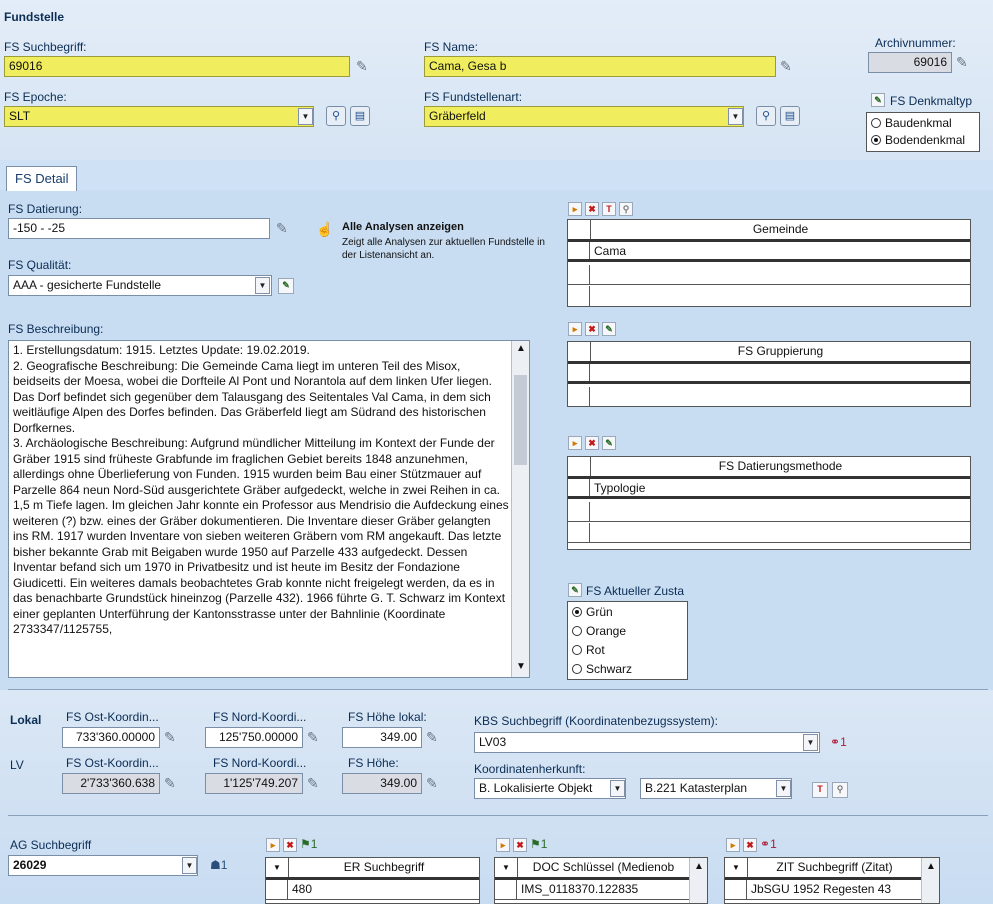 Image resolution: width=993 pixels, height=904 pixels. Describe the element at coordinates (588, 650) in the screenshot. I see `radio-rot: Rot` at that location.